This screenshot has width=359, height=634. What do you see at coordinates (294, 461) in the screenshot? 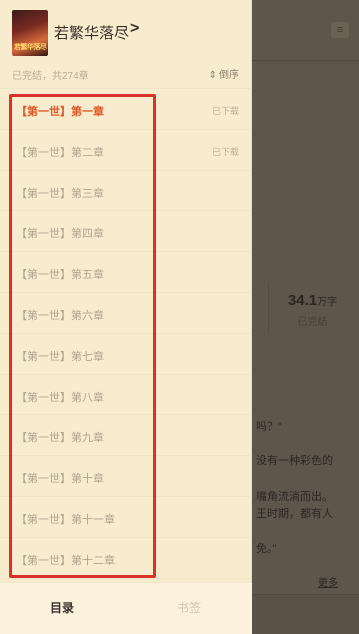
I see `intro-text-line: 没有一种彩色的` at bounding box center [294, 461].